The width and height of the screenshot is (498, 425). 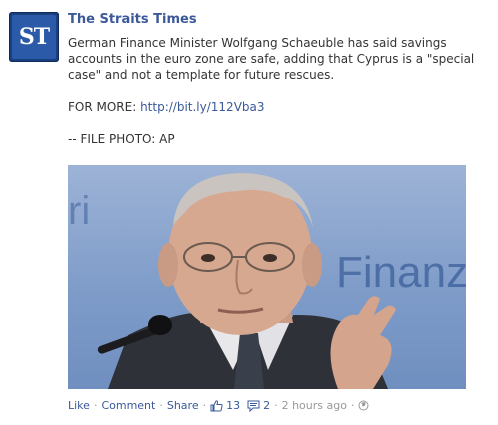 I want to click on globe-icon, so click(x=363, y=405).